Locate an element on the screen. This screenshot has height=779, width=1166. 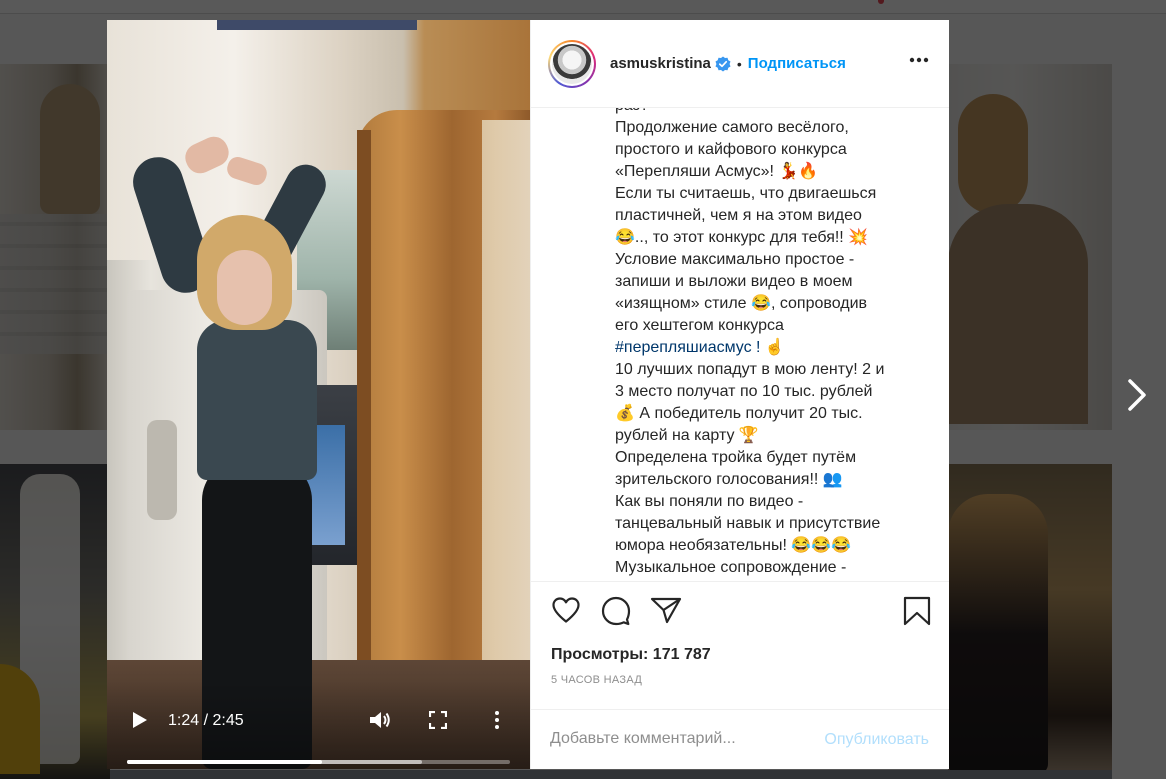
bookmark-icon is located at coordinates (917, 611).